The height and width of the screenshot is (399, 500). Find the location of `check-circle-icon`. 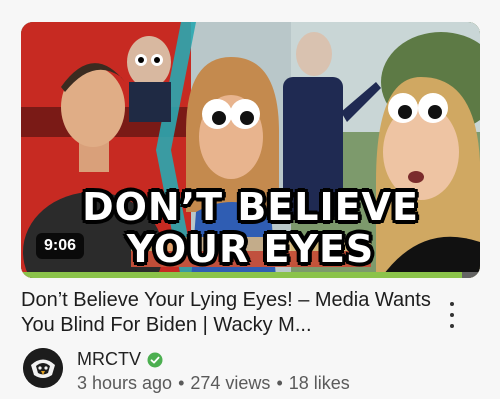

check-circle-icon is located at coordinates (155, 359).